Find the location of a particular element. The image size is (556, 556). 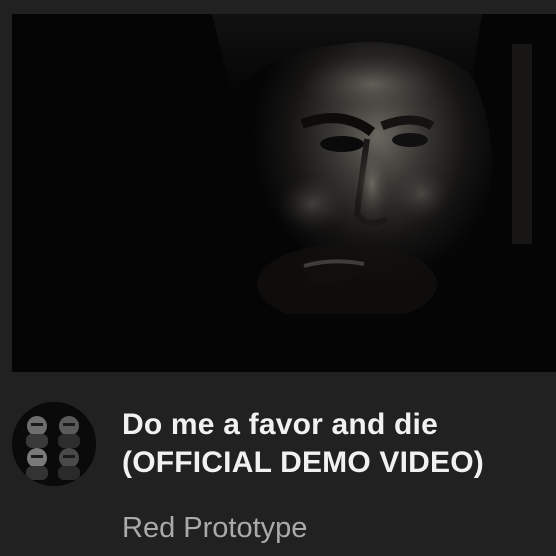

avatar-image is located at coordinates (54, 444).